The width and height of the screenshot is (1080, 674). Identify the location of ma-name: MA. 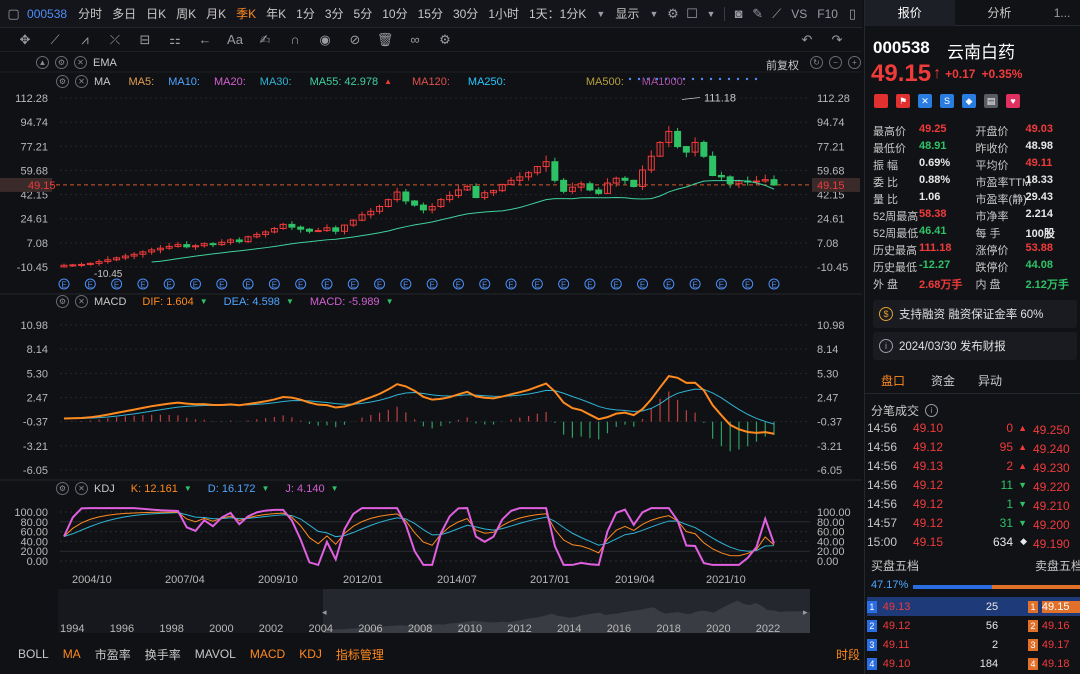
(102, 82).